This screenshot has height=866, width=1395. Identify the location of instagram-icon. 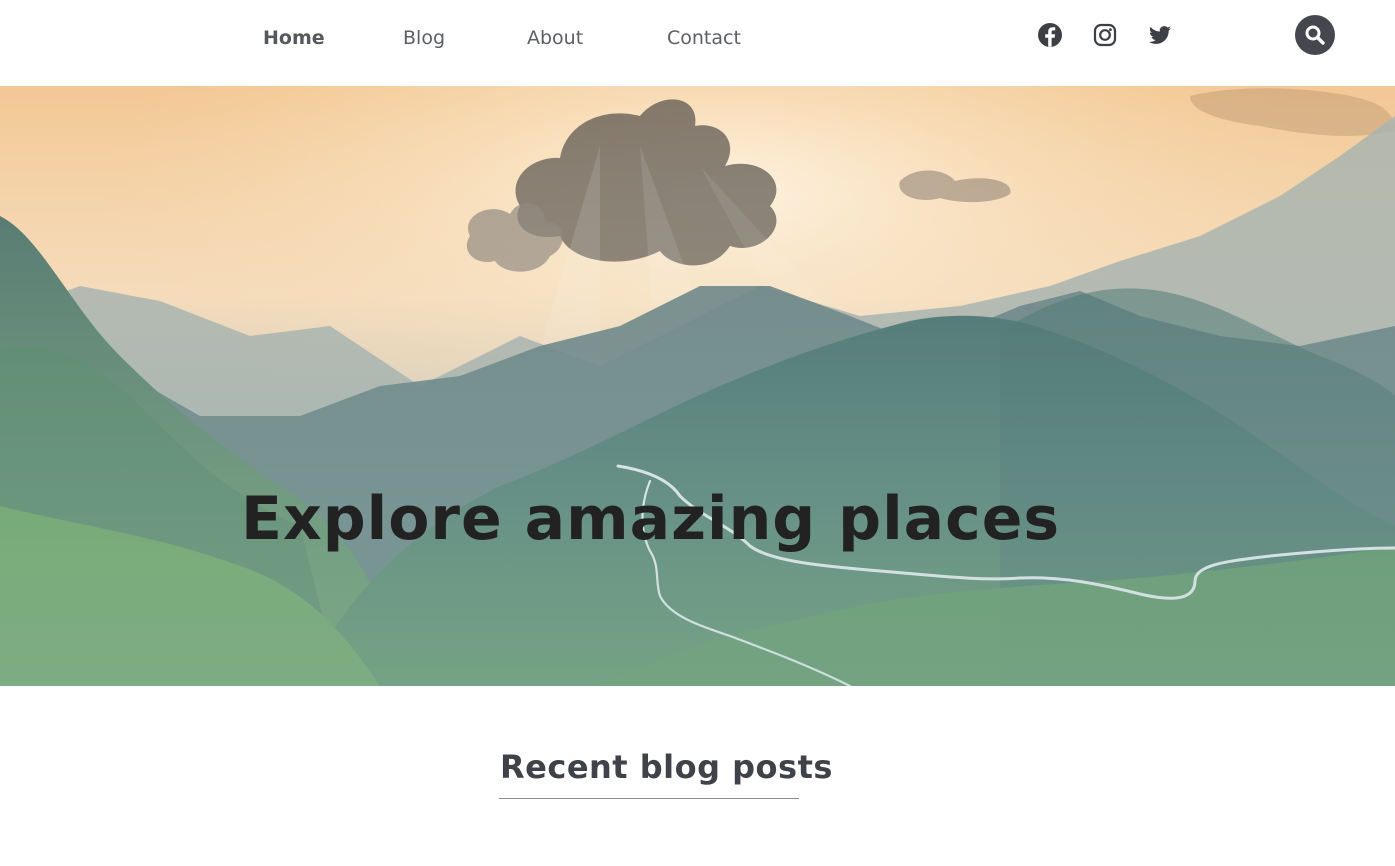
(1105, 35).